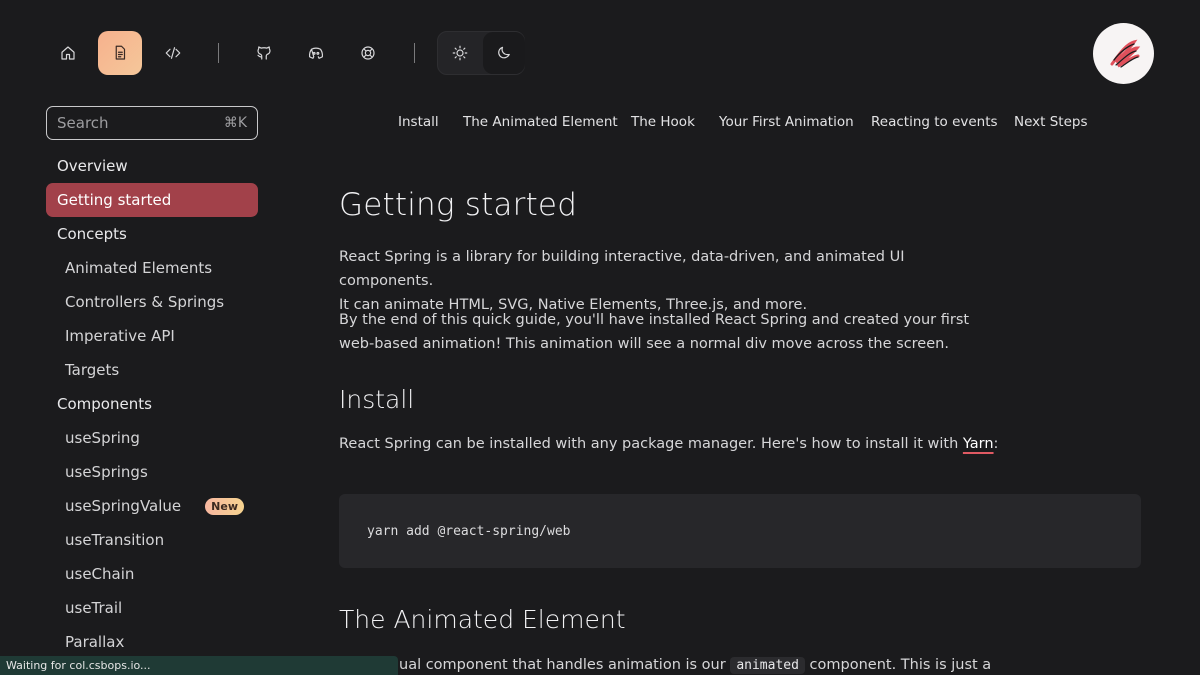  What do you see at coordinates (95, 642) in the screenshot?
I see `sidebar-item-label: Parallax` at bounding box center [95, 642].